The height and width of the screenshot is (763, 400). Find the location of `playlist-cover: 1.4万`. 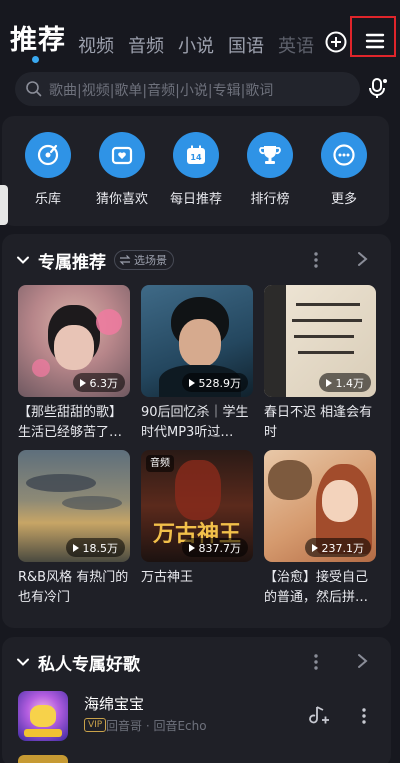

playlist-cover: 1.4万 is located at coordinates (320, 341).